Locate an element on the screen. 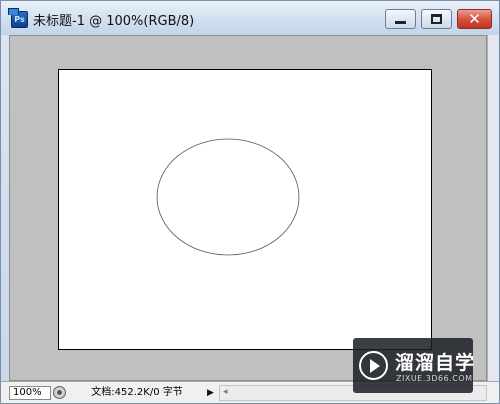 This screenshot has height=404, width=500. status-menu-arrow-icon: ▶ is located at coordinates (211, 393).